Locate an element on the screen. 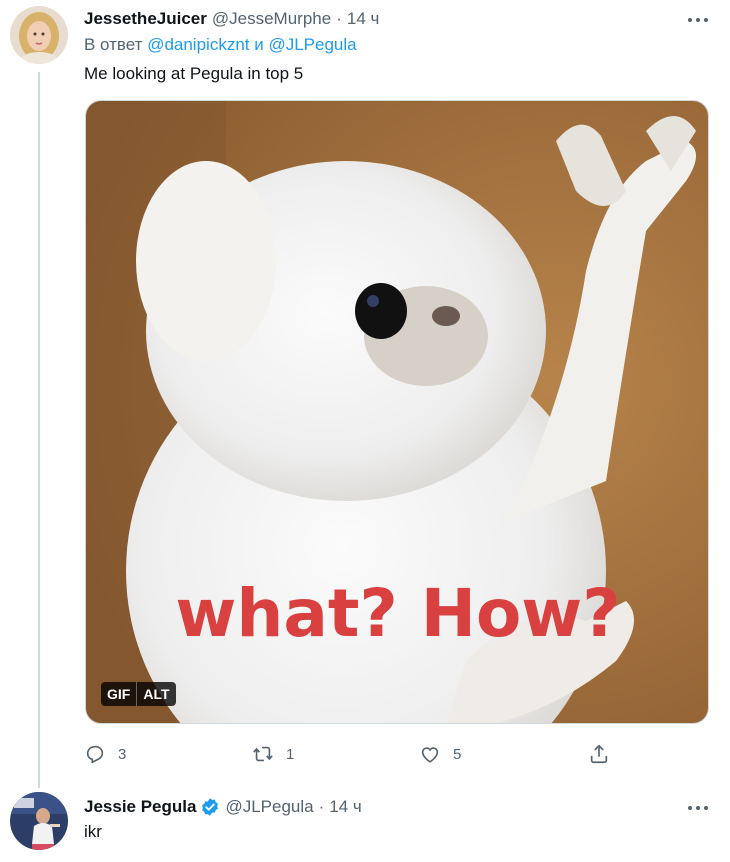 The height and width of the screenshot is (862, 730). author-name: Jessie Pegula is located at coordinates (140, 807).